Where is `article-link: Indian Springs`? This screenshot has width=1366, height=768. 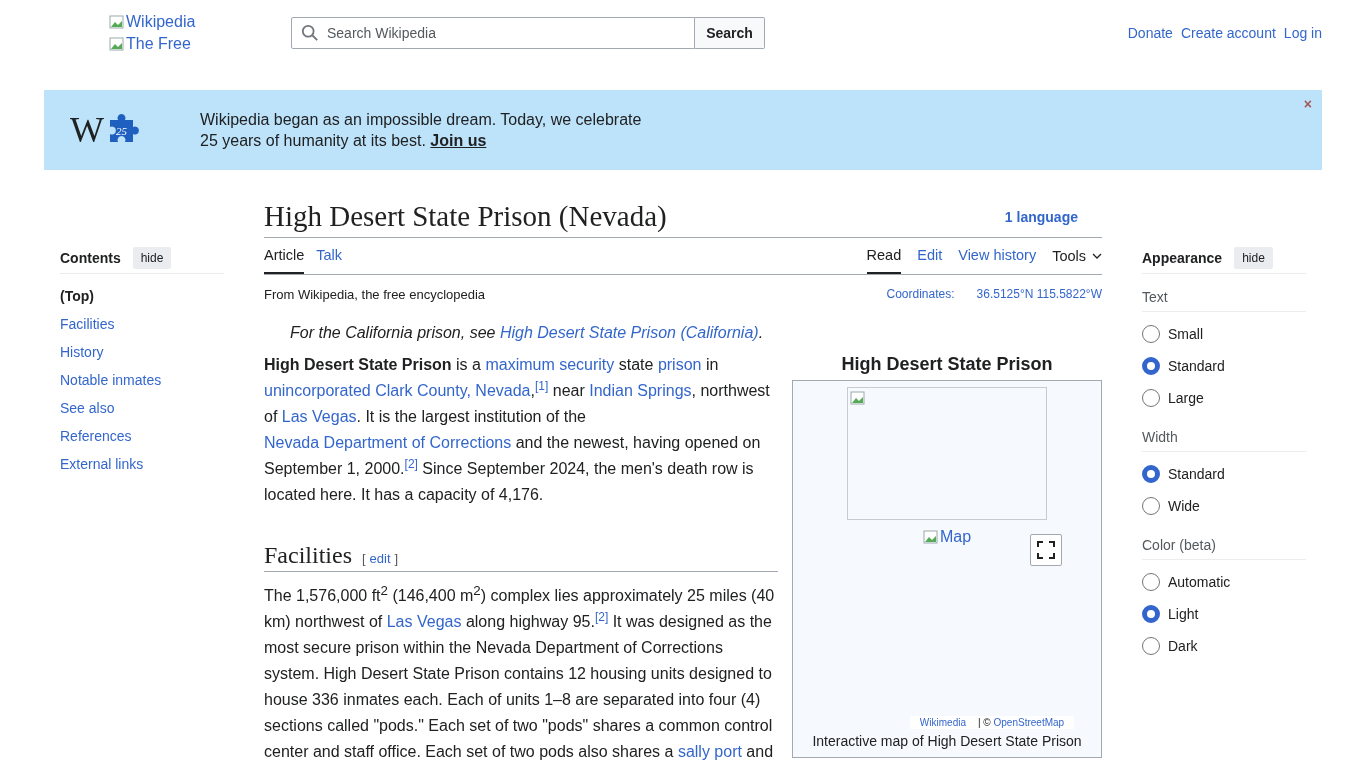 article-link: Indian Springs is located at coordinates (640, 390).